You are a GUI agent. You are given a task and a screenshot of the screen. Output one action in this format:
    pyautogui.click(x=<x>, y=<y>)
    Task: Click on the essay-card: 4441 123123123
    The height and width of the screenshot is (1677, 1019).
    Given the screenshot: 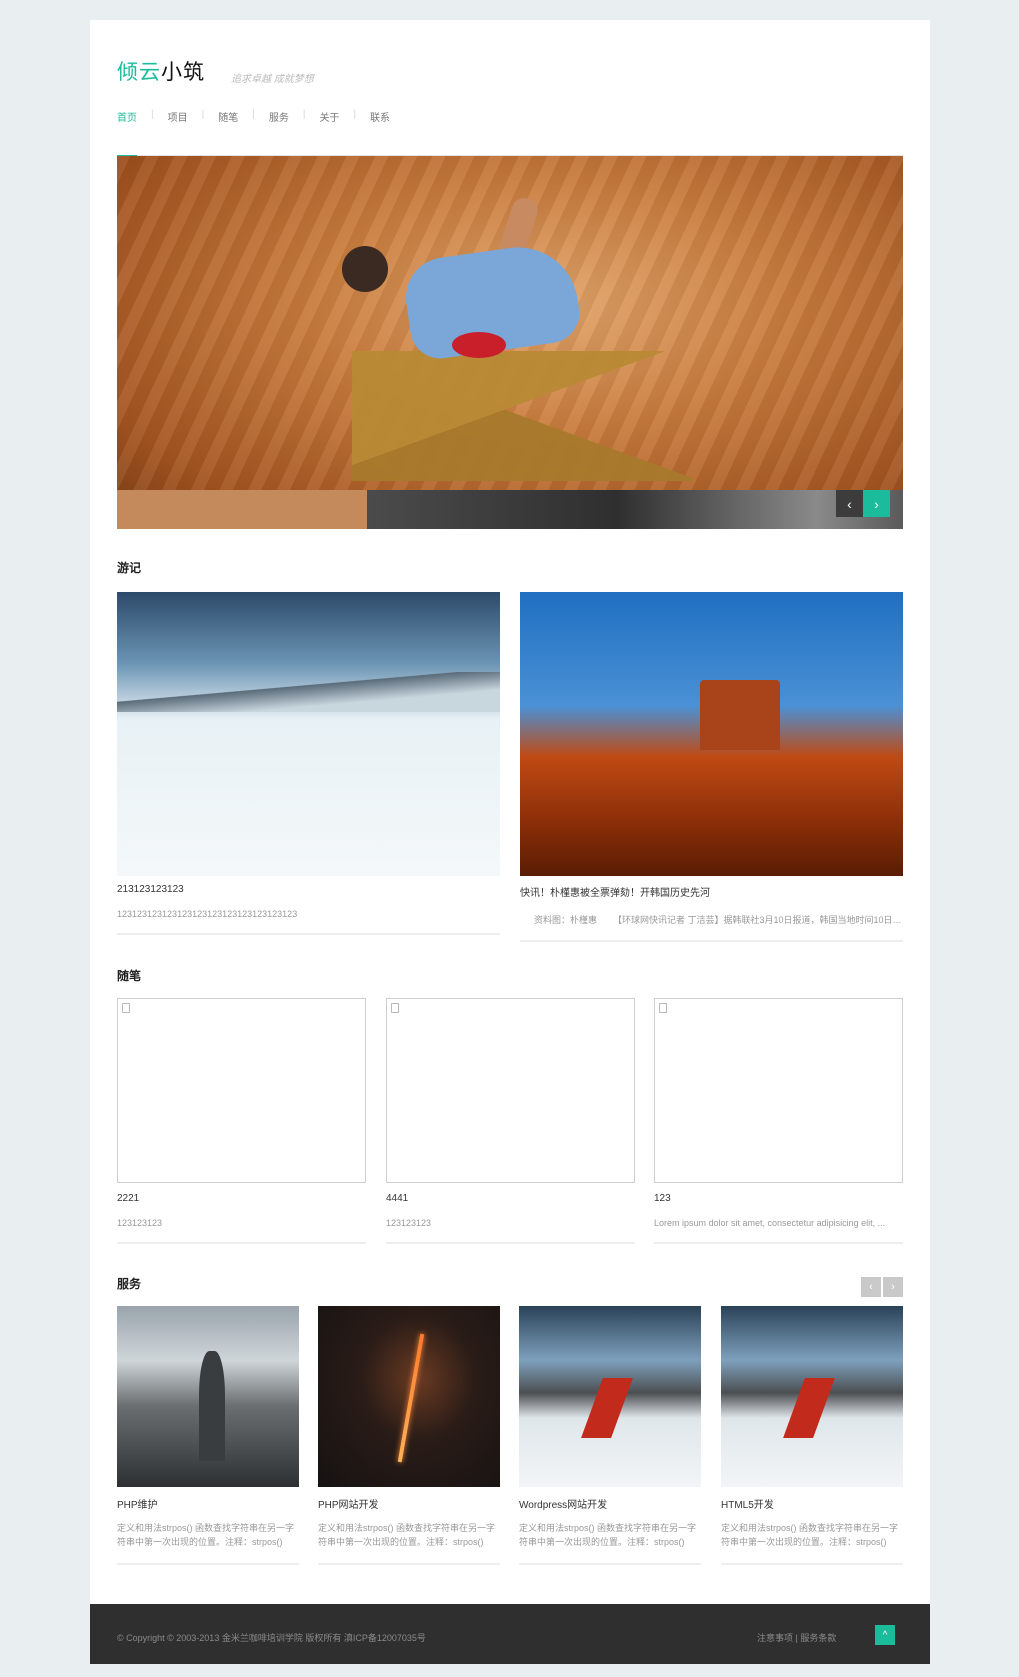 What is the action you would take?
    pyautogui.click(x=510, y=1121)
    